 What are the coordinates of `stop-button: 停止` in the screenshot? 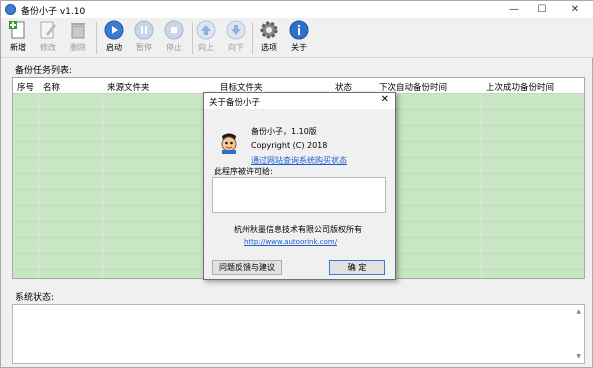 It's located at (174, 38).